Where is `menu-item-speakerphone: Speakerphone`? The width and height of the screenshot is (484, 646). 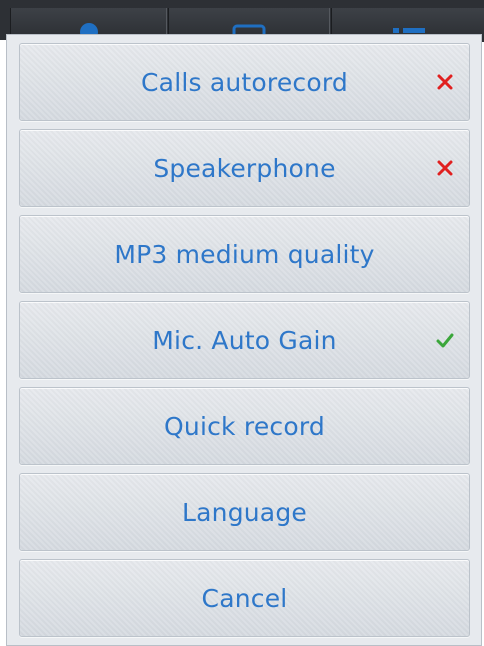
menu-item-speakerphone: Speakerphone is located at coordinates (244, 168).